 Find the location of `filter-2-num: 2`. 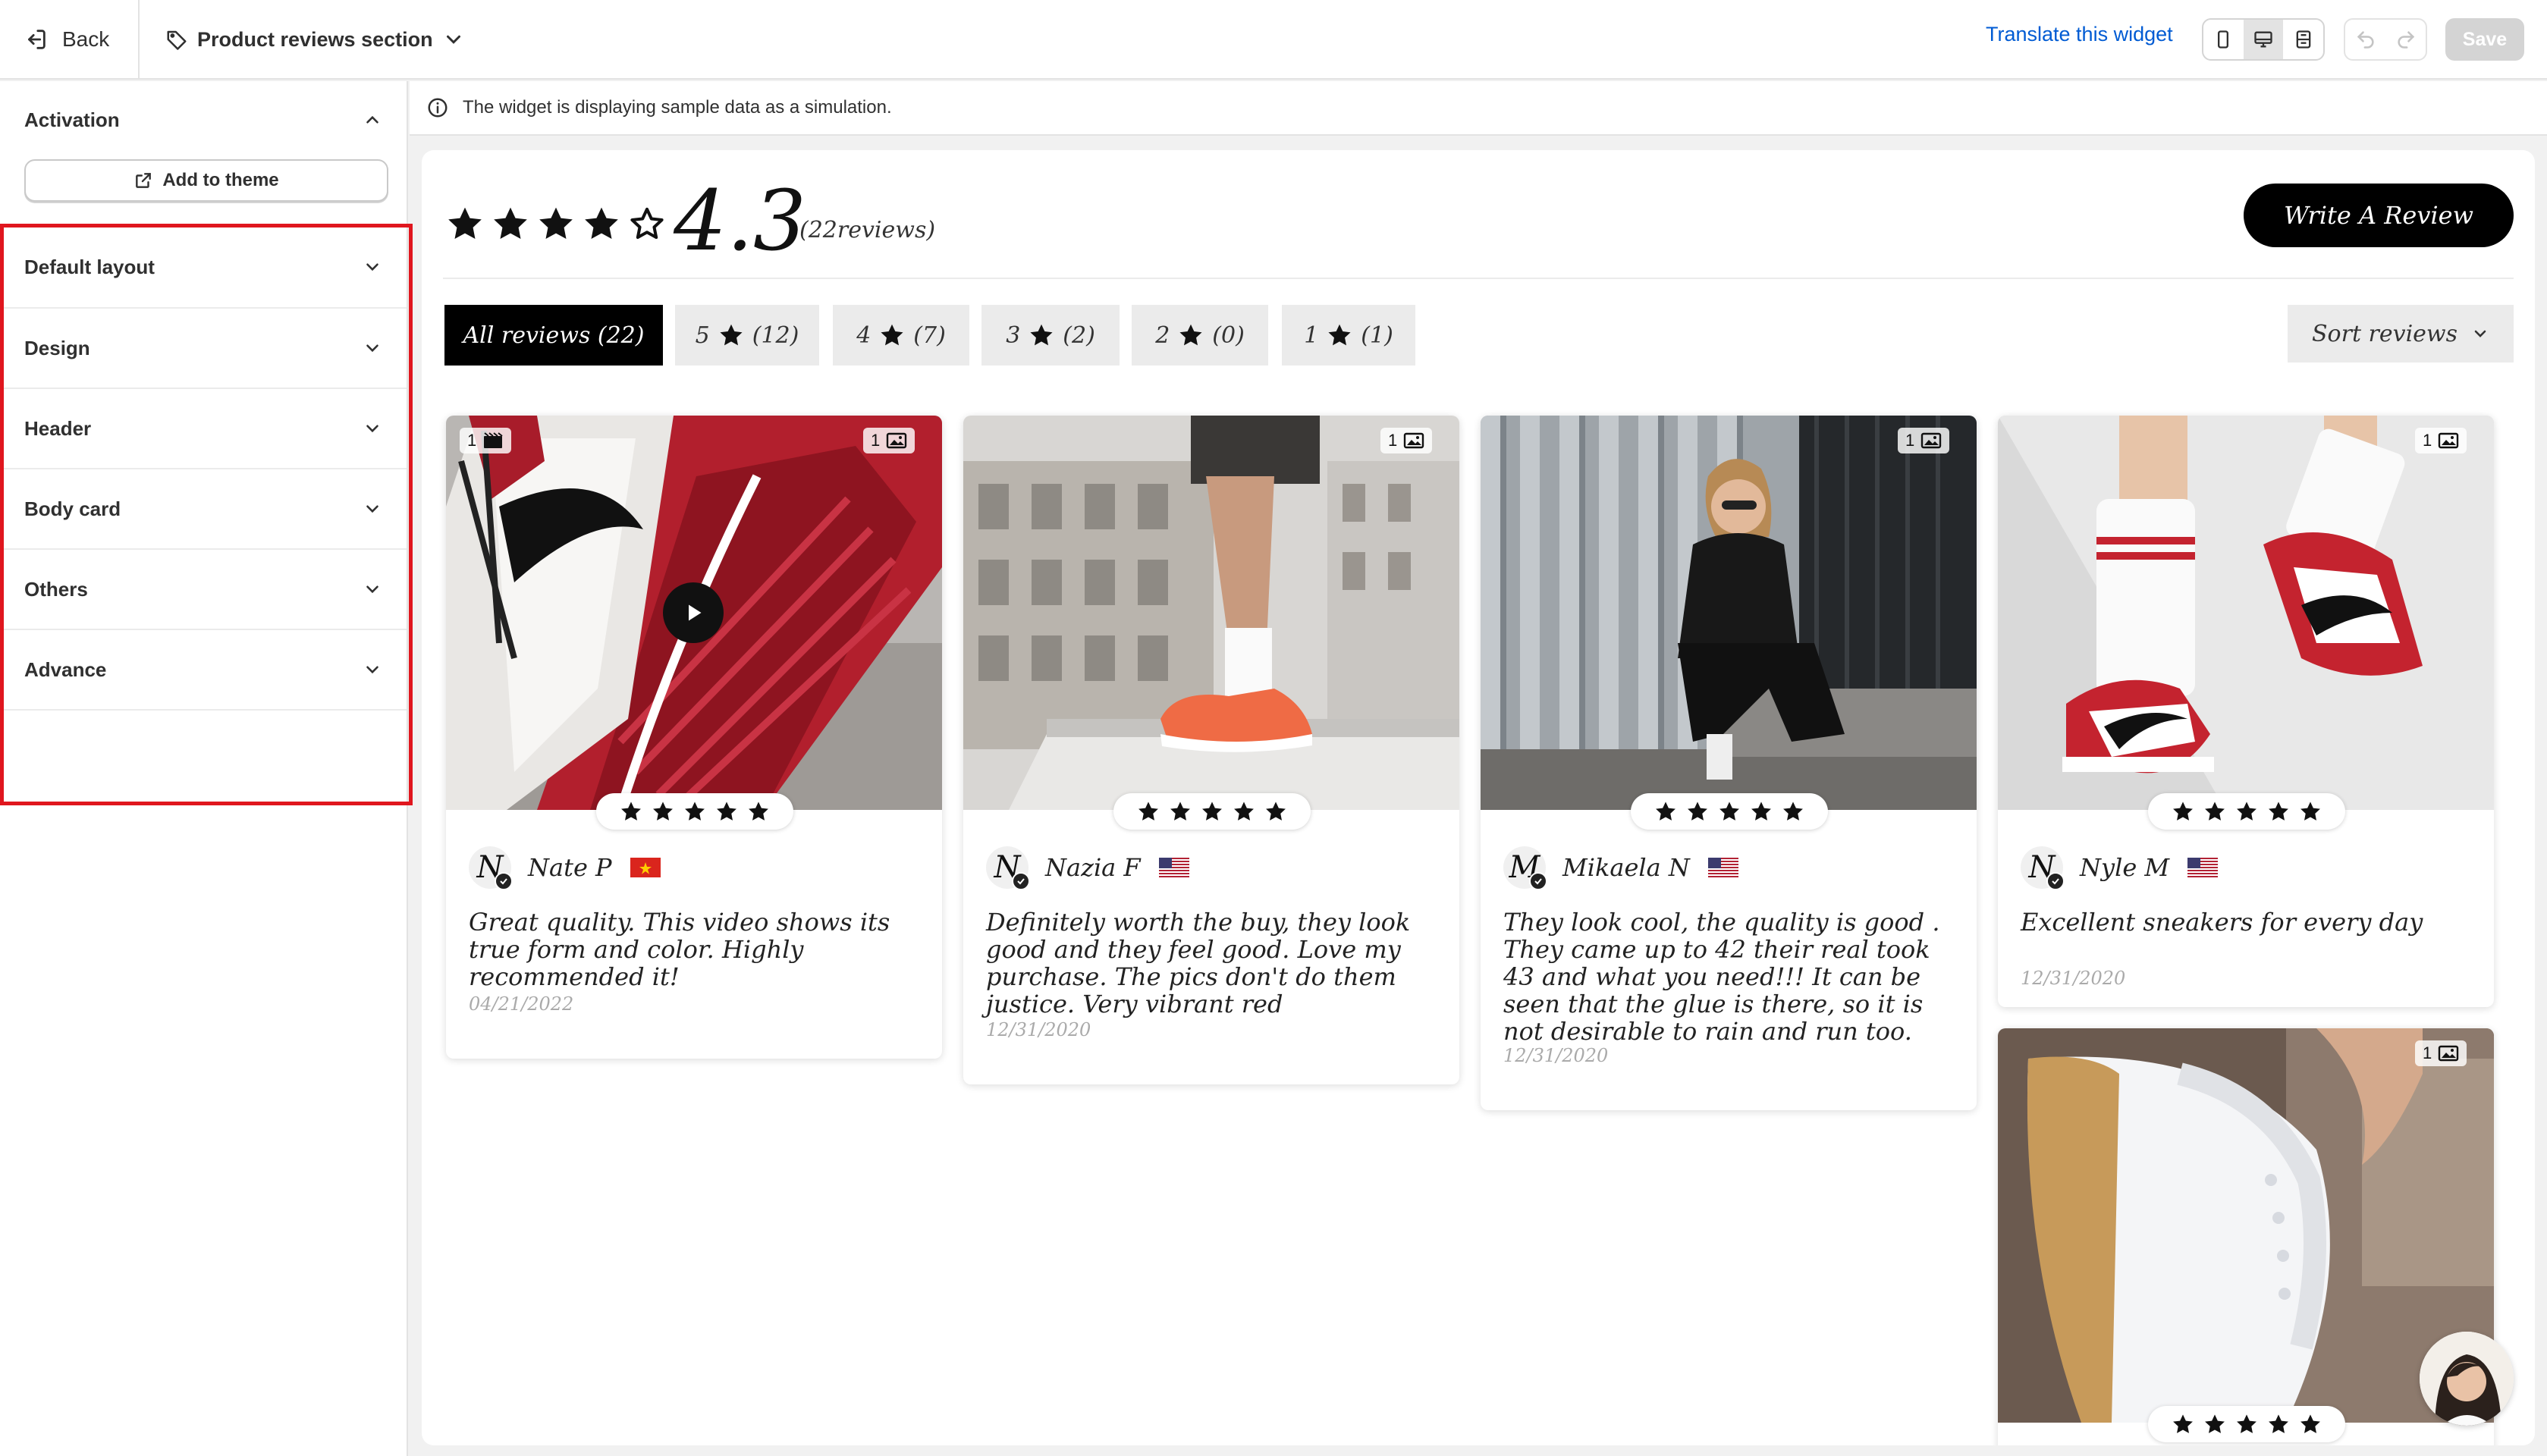

filter-2-num: 2 is located at coordinates (1162, 335).